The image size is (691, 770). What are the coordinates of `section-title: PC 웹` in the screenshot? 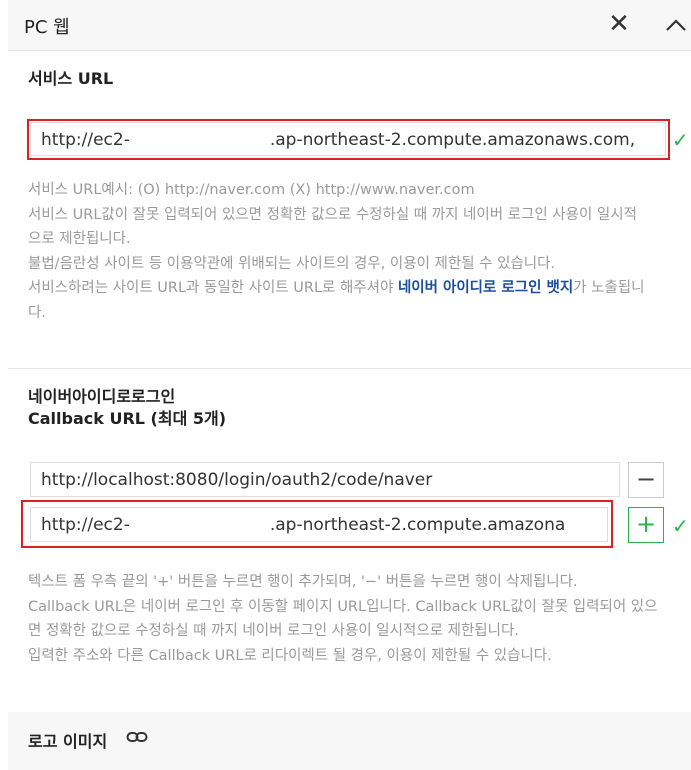 It's located at (47, 27).